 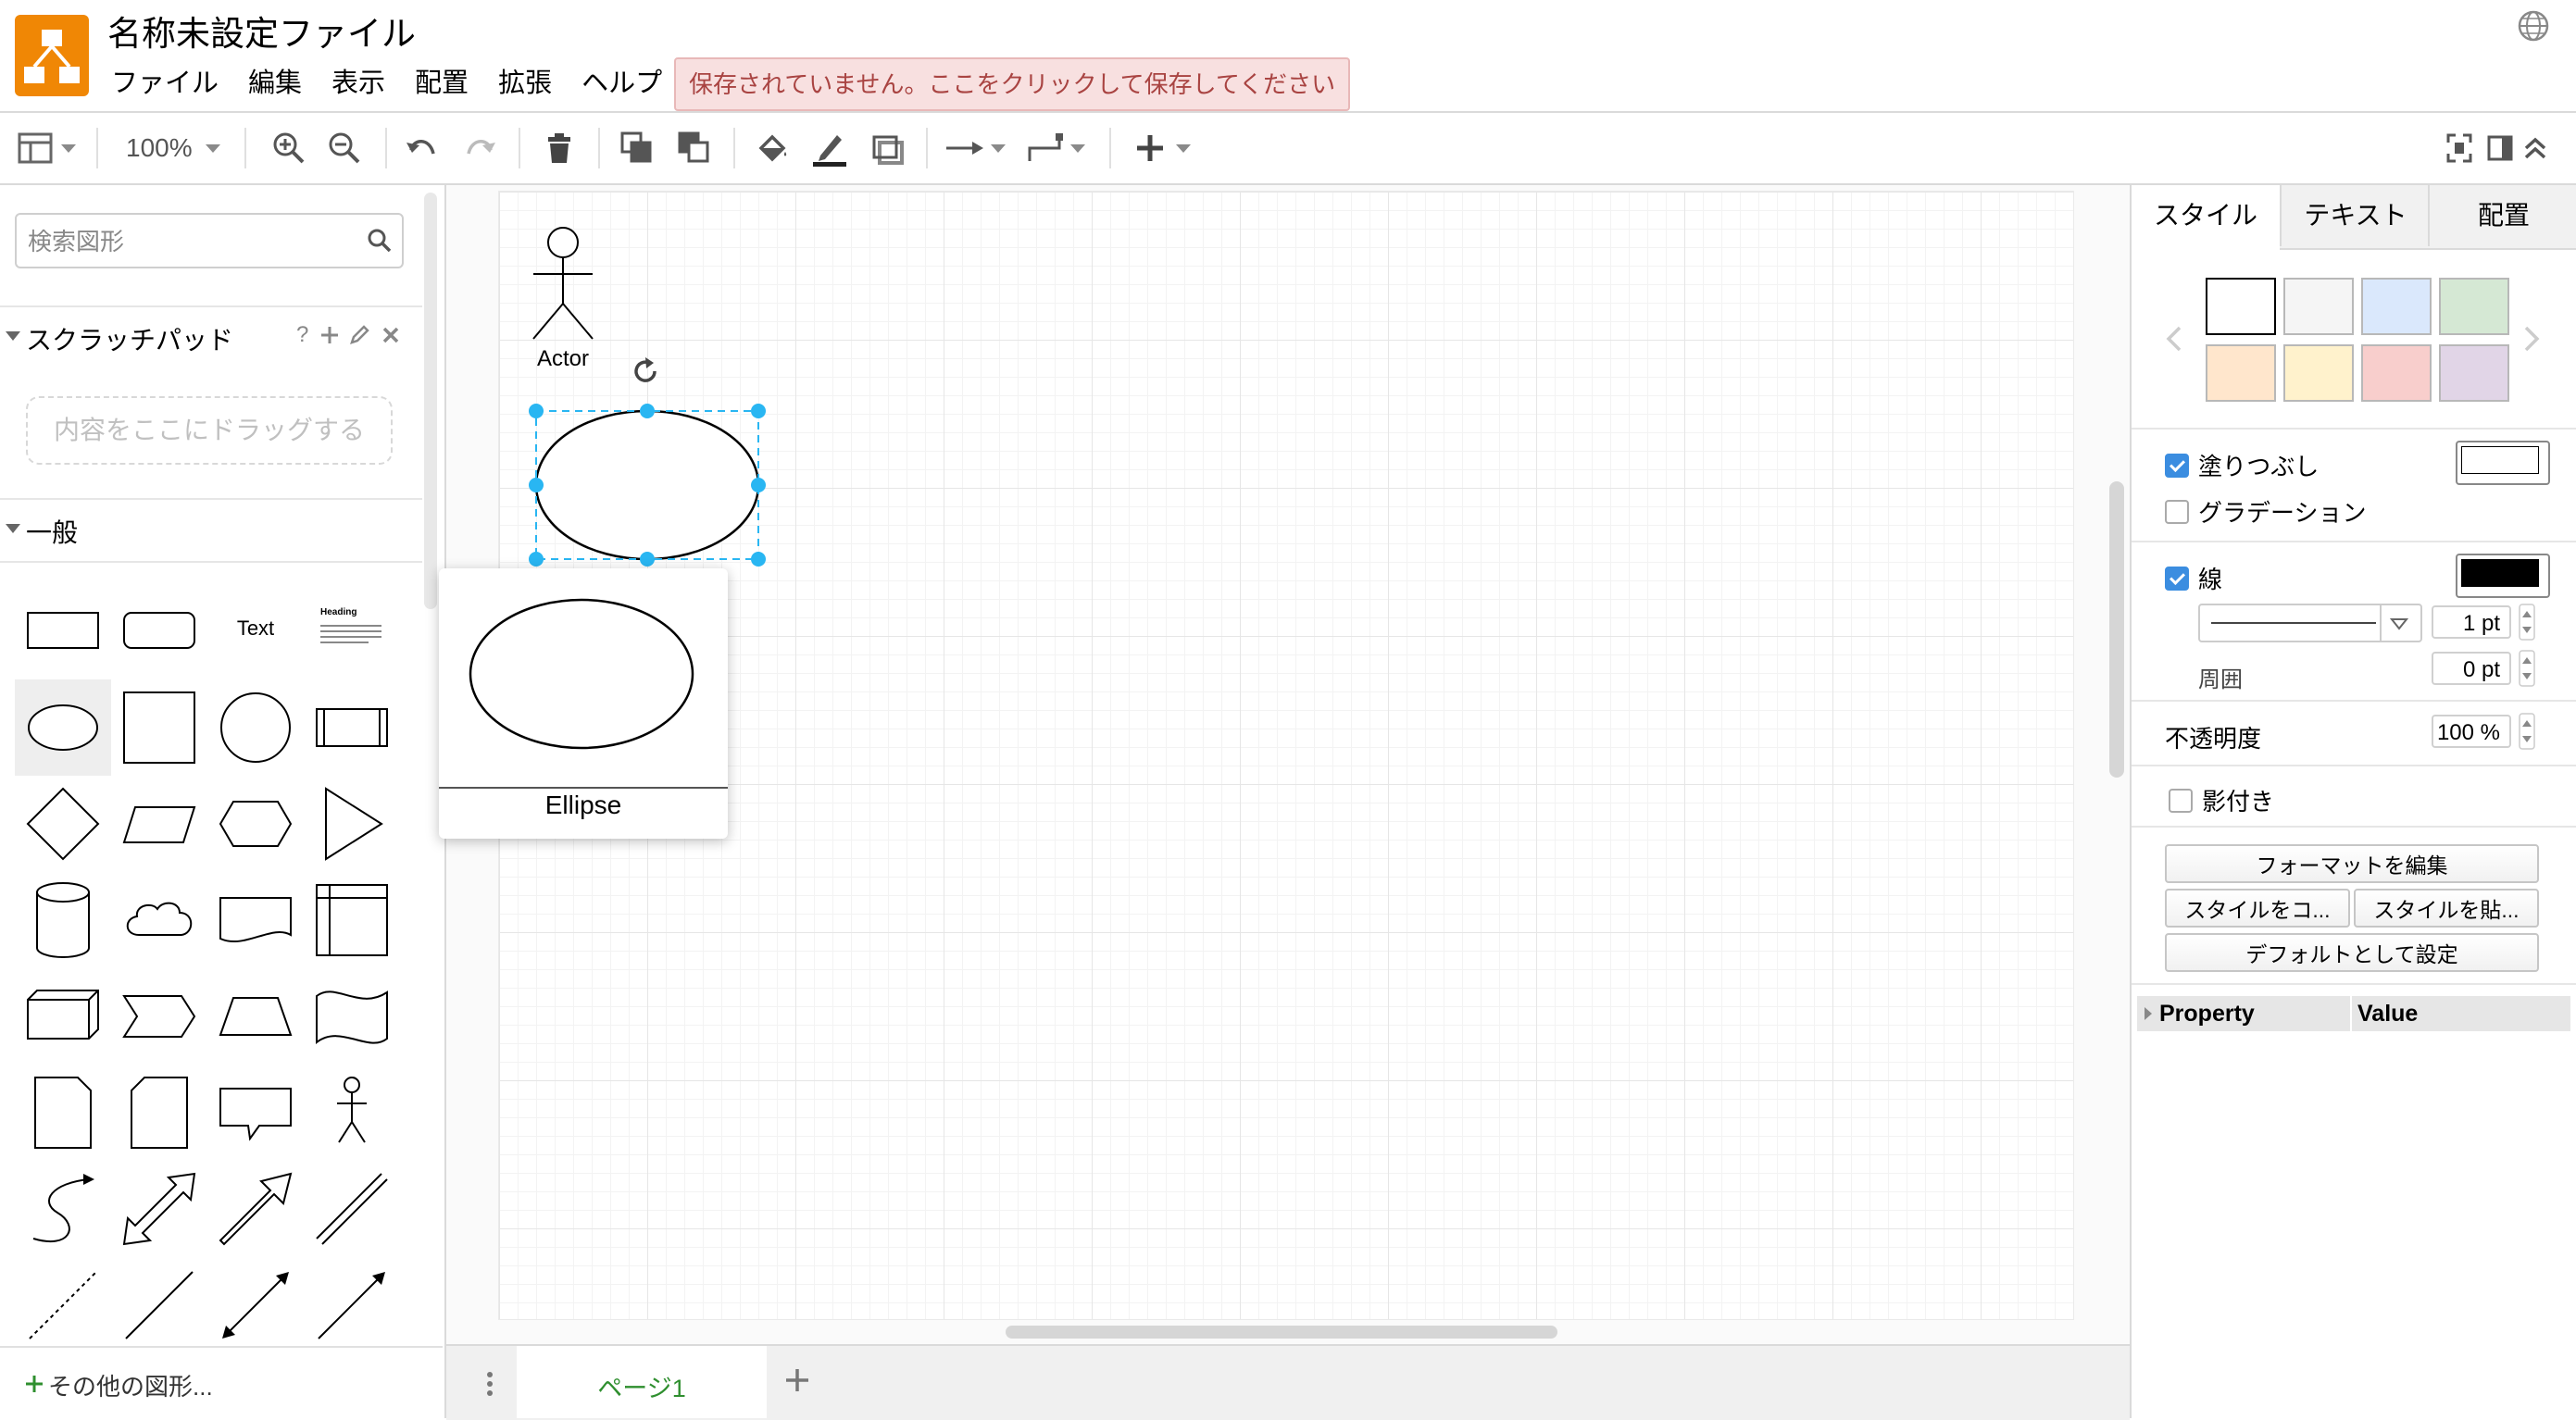 I want to click on insert-plus-icon, so click(x=1150, y=148).